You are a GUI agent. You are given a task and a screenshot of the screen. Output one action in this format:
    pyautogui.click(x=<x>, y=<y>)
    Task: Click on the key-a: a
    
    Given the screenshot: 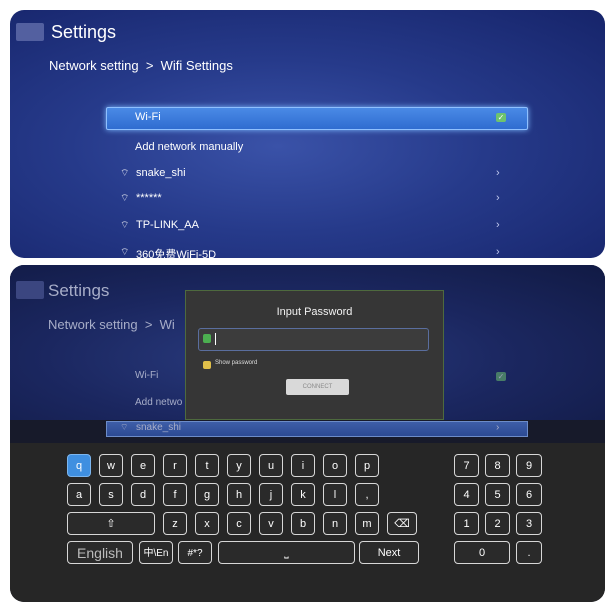 What is the action you would take?
    pyautogui.click(x=79, y=494)
    